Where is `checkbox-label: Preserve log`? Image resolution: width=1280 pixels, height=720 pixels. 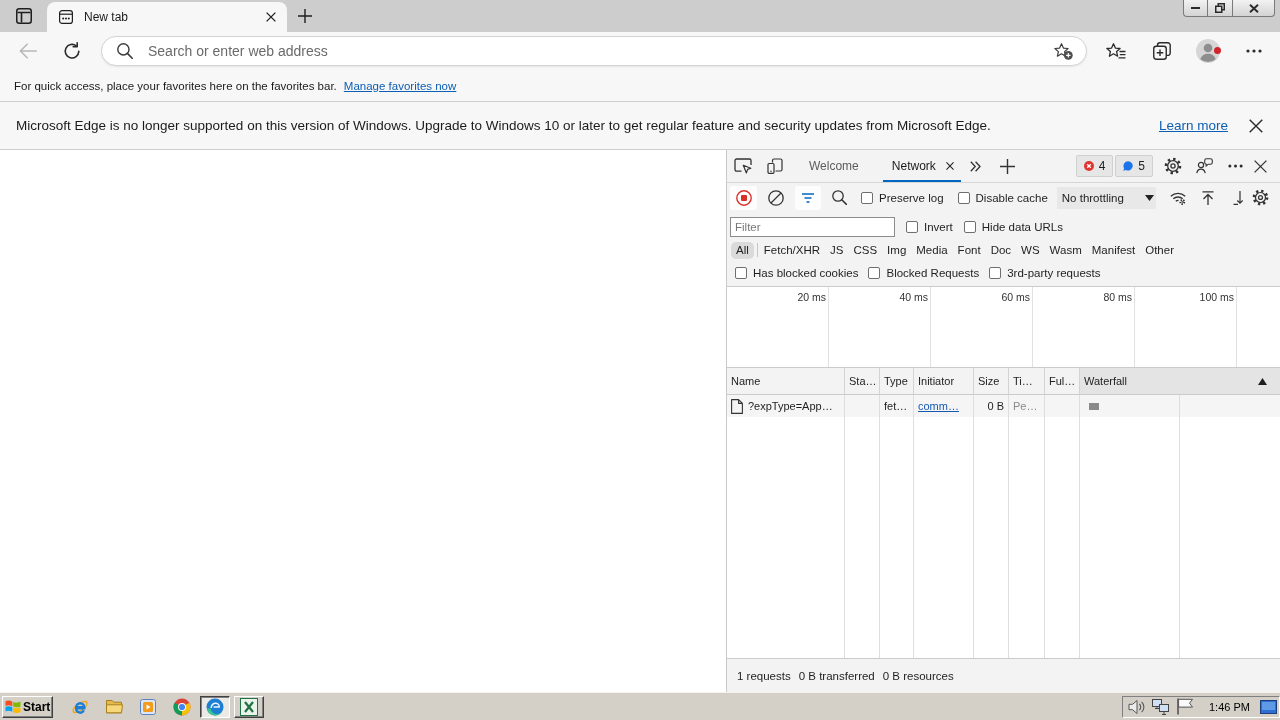
checkbox-label: Preserve log is located at coordinates (911, 197).